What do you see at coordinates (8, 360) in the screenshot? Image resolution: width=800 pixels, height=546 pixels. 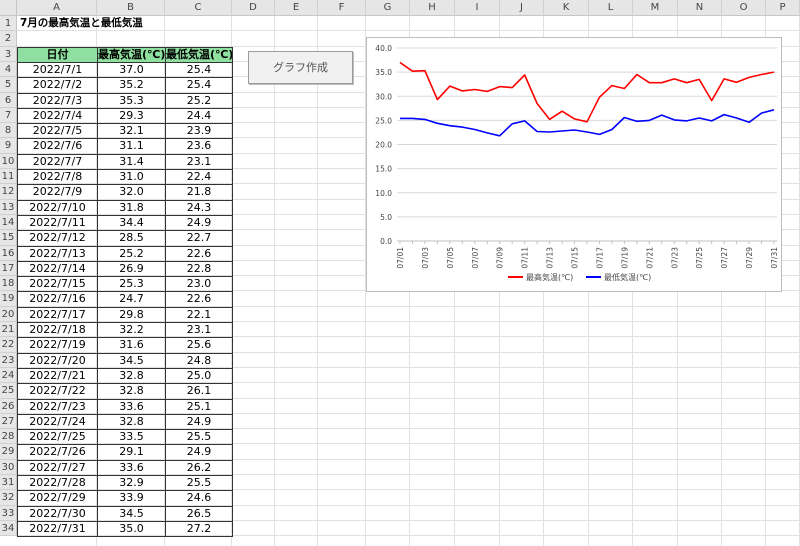 I see `row-header-23: 23` at bounding box center [8, 360].